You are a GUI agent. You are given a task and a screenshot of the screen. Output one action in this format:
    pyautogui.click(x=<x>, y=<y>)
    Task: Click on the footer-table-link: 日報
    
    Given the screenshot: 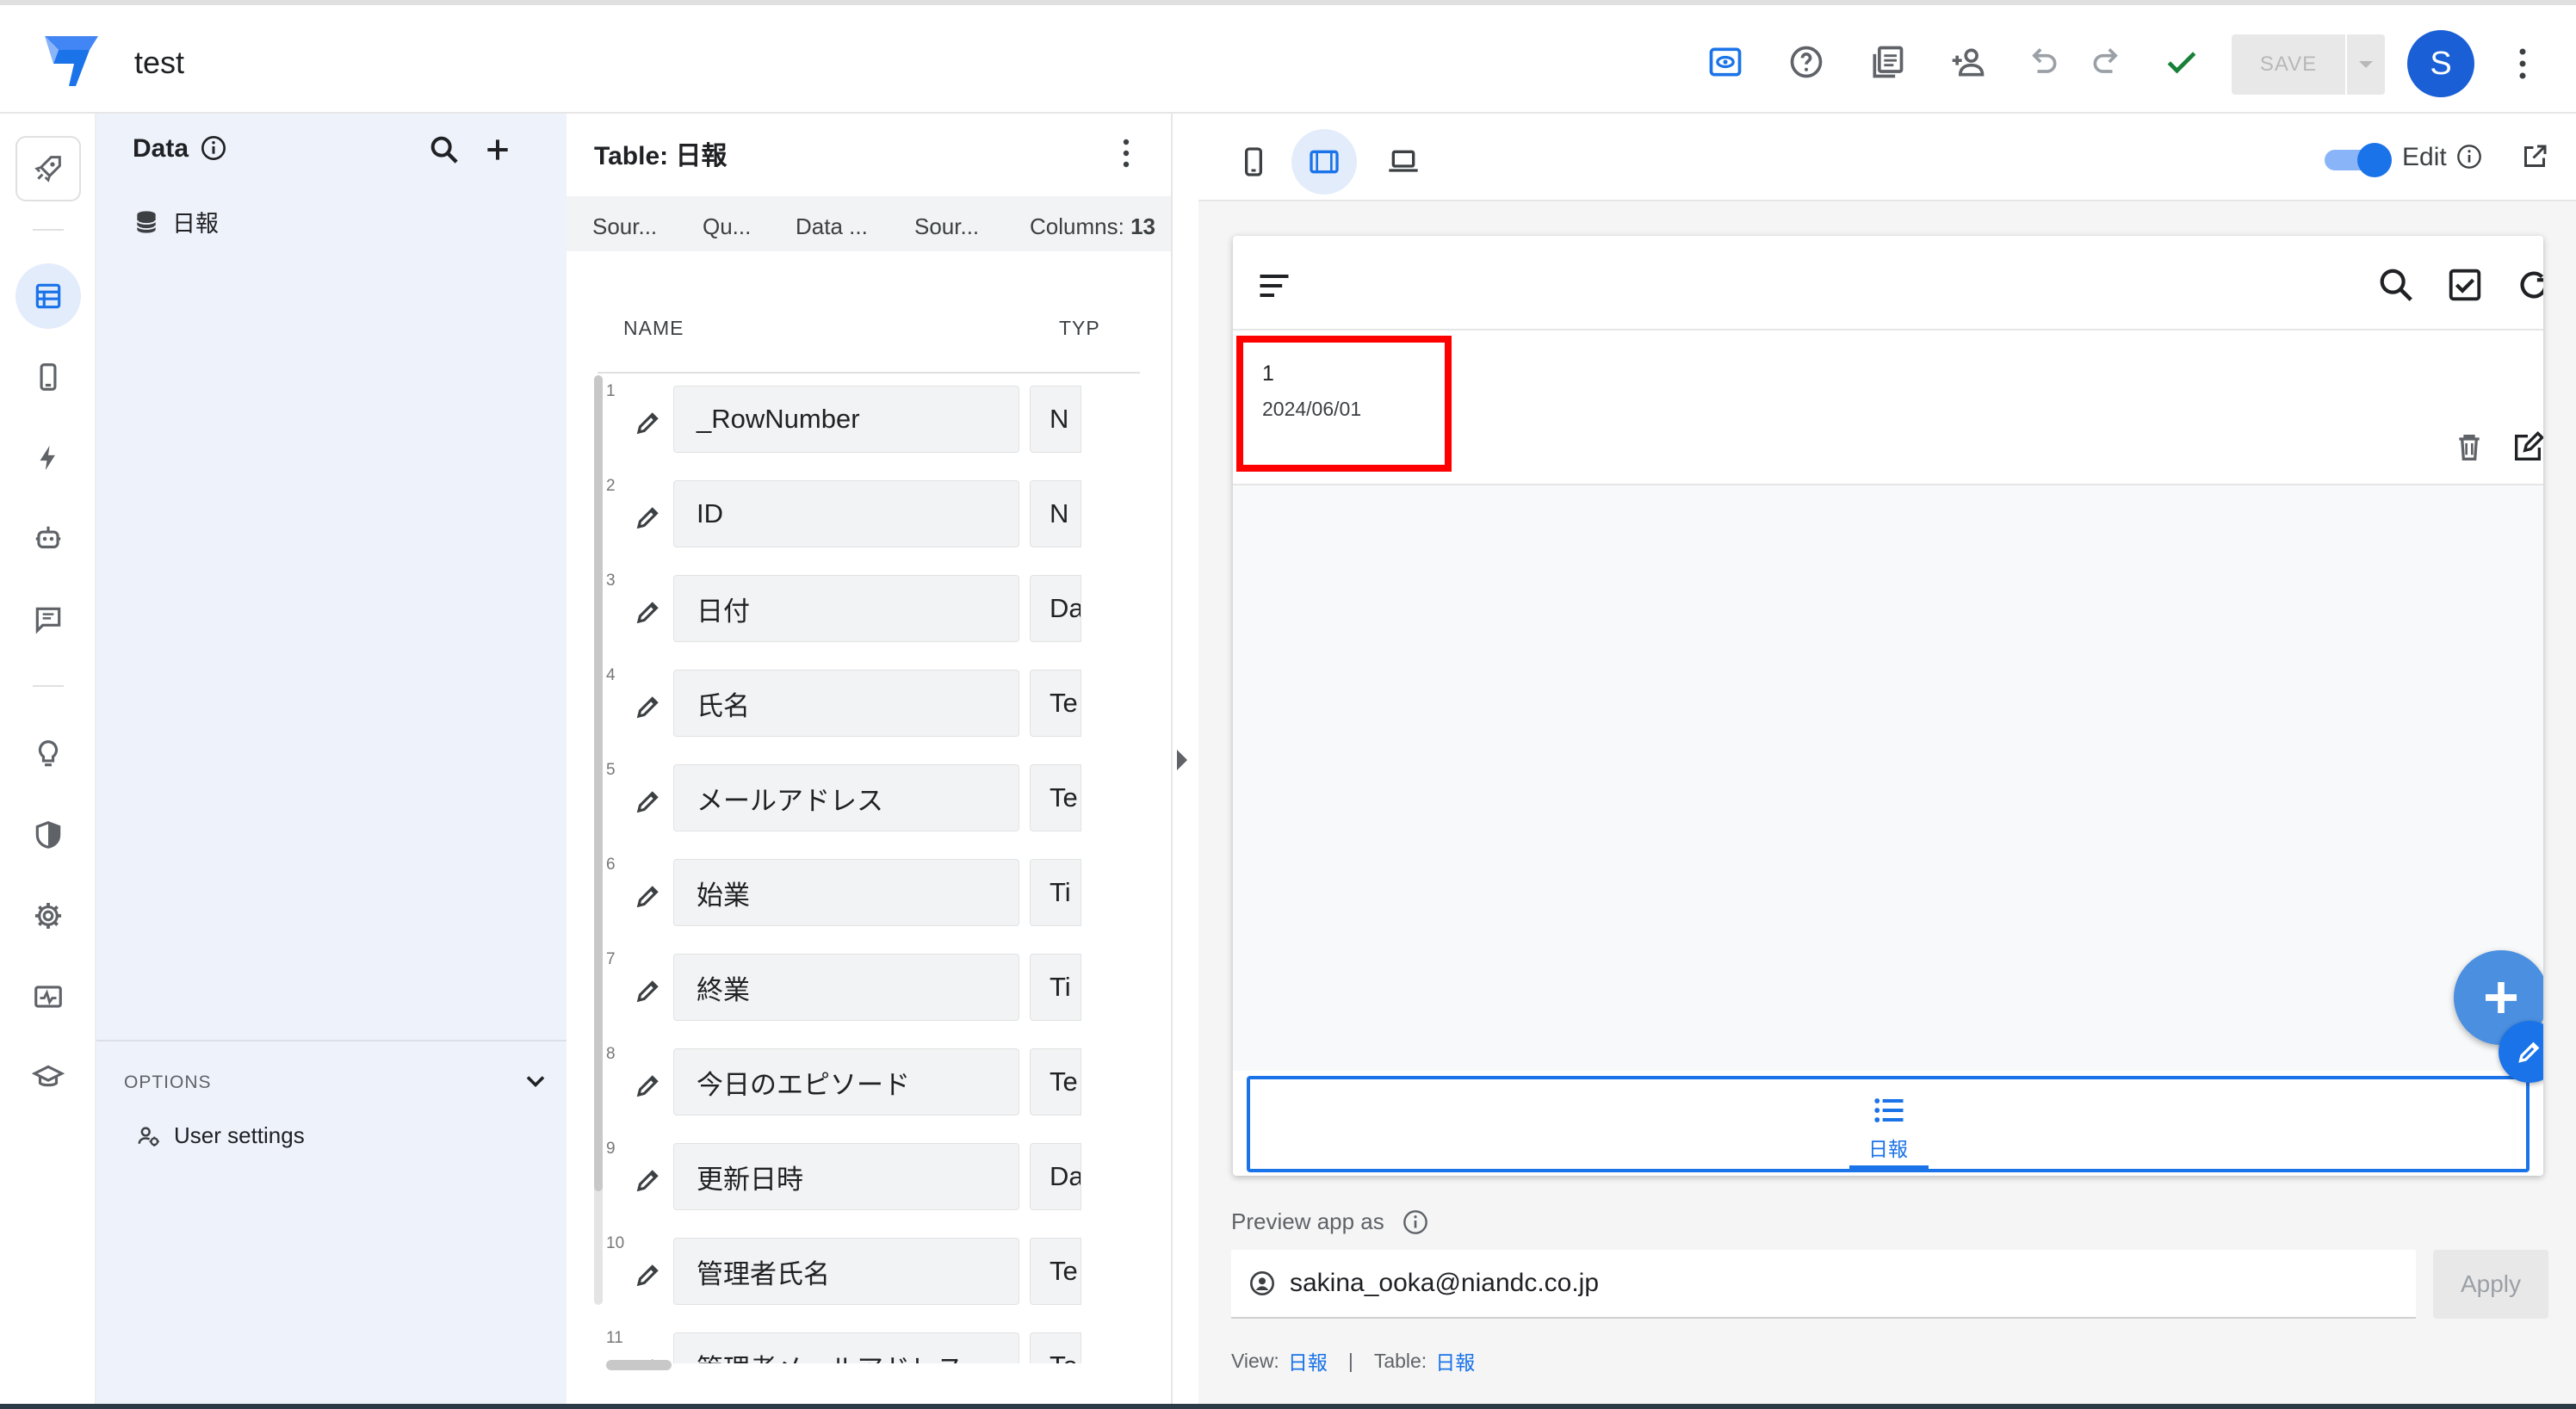 What is the action you would take?
    pyautogui.click(x=1455, y=1360)
    